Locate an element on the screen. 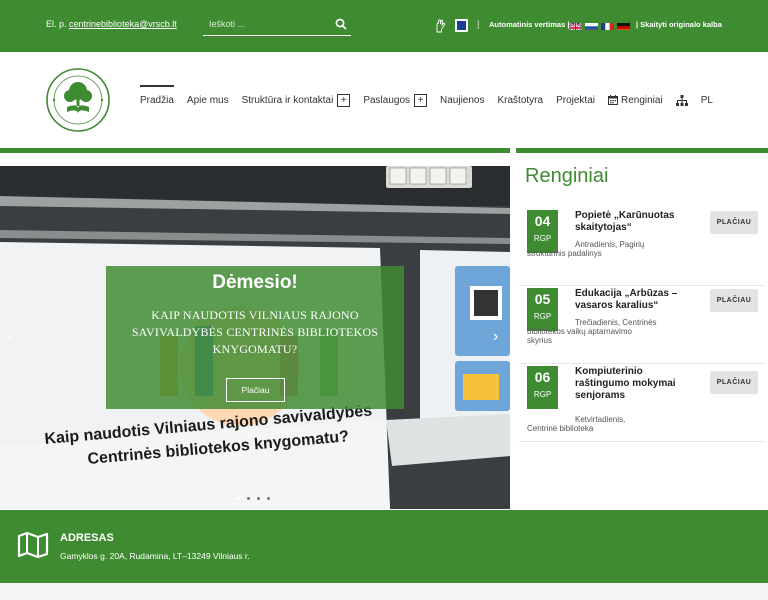 The width and height of the screenshot is (768, 600). nav-local-history: Kraštotyra is located at coordinates (521, 100).